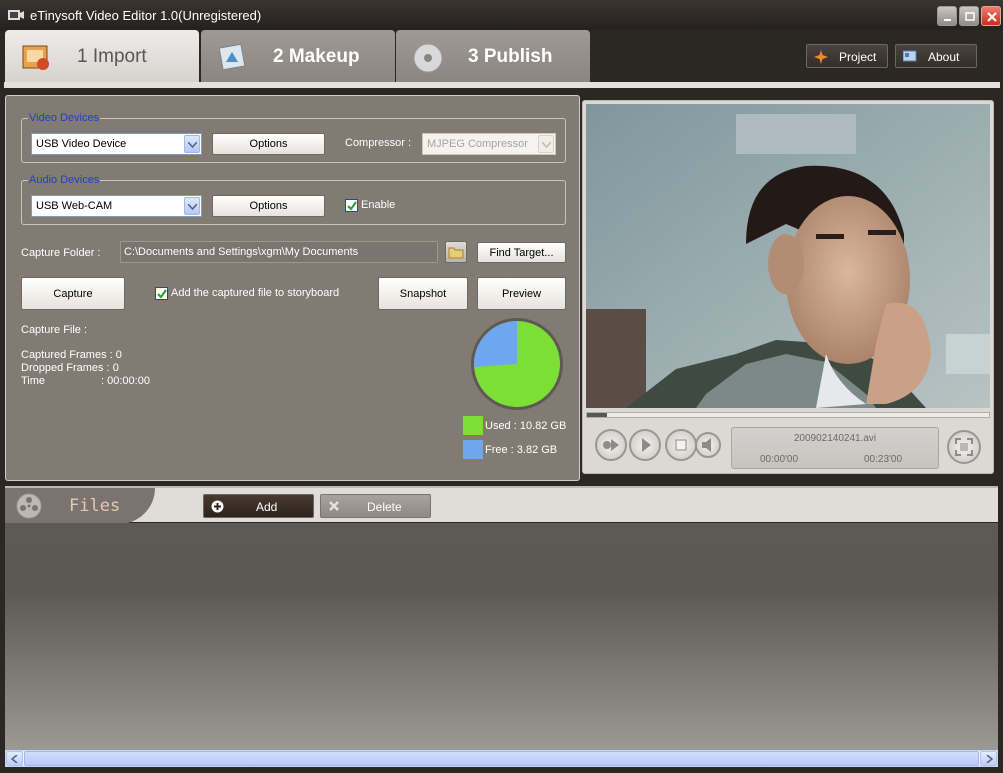 Image resolution: width=1003 pixels, height=773 pixels. What do you see at coordinates (316, 56) in the screenshot?
I see `tab-makeup-label: 2 Makeup` at bounding box center [316, 56].